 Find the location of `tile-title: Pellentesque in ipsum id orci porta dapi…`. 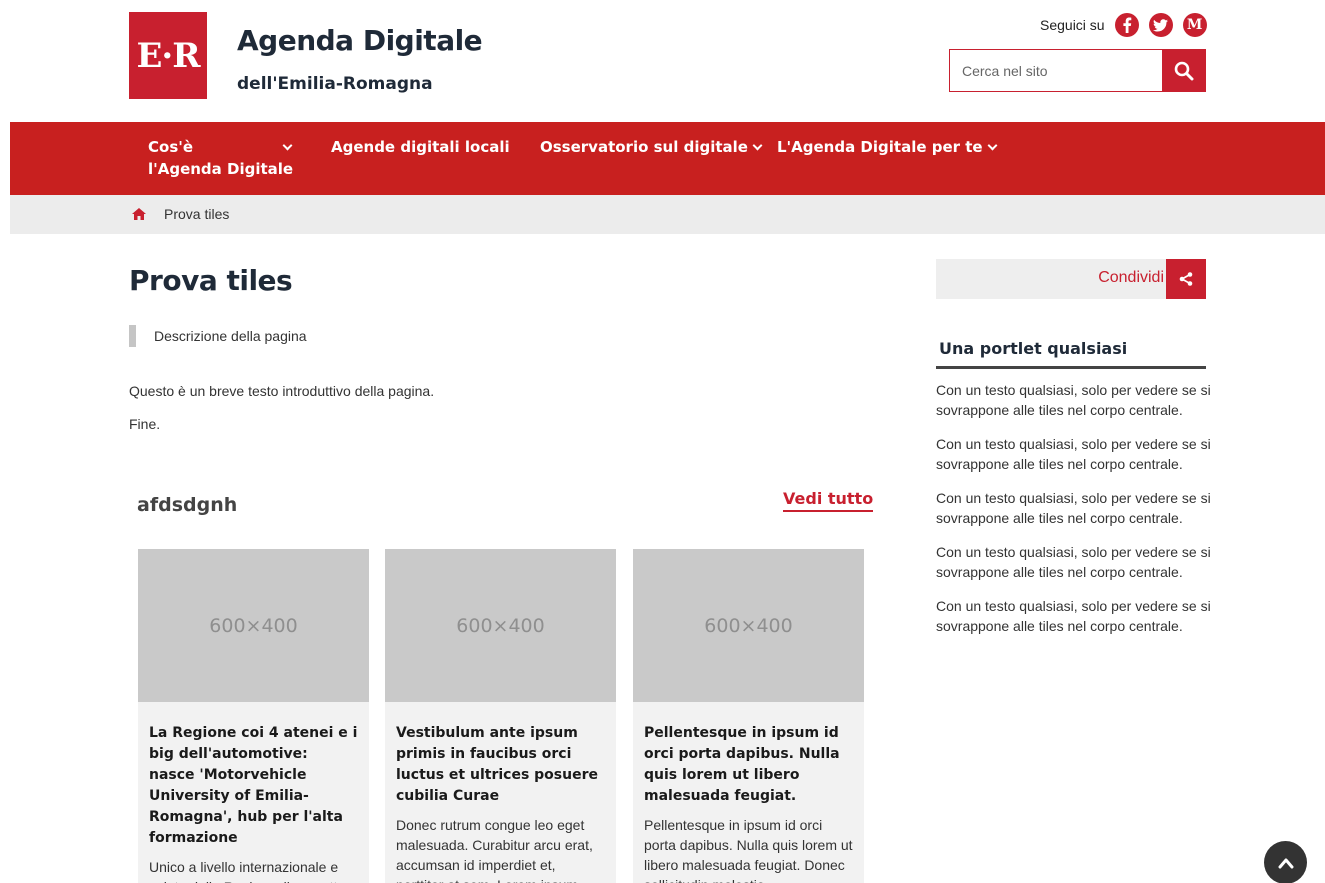

tile-title: Pellentesque in ipsum id orci porta dapi… is located at coordinates (748, 765).